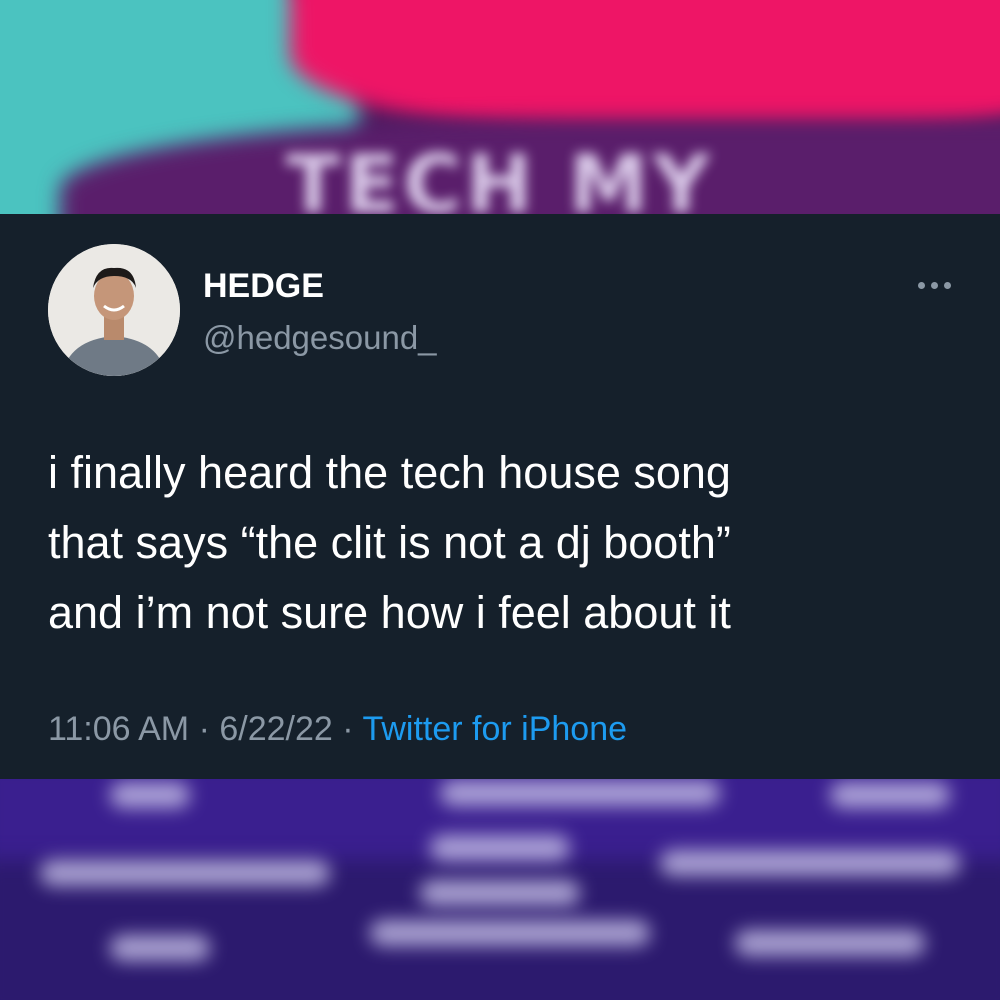 The width and height of the screenshot is (1000, 1000). What do you see at coordinates (275, 729) in the screenshot?
I see `tweet-date: 6/22/22` at bounding box center [275, 729].